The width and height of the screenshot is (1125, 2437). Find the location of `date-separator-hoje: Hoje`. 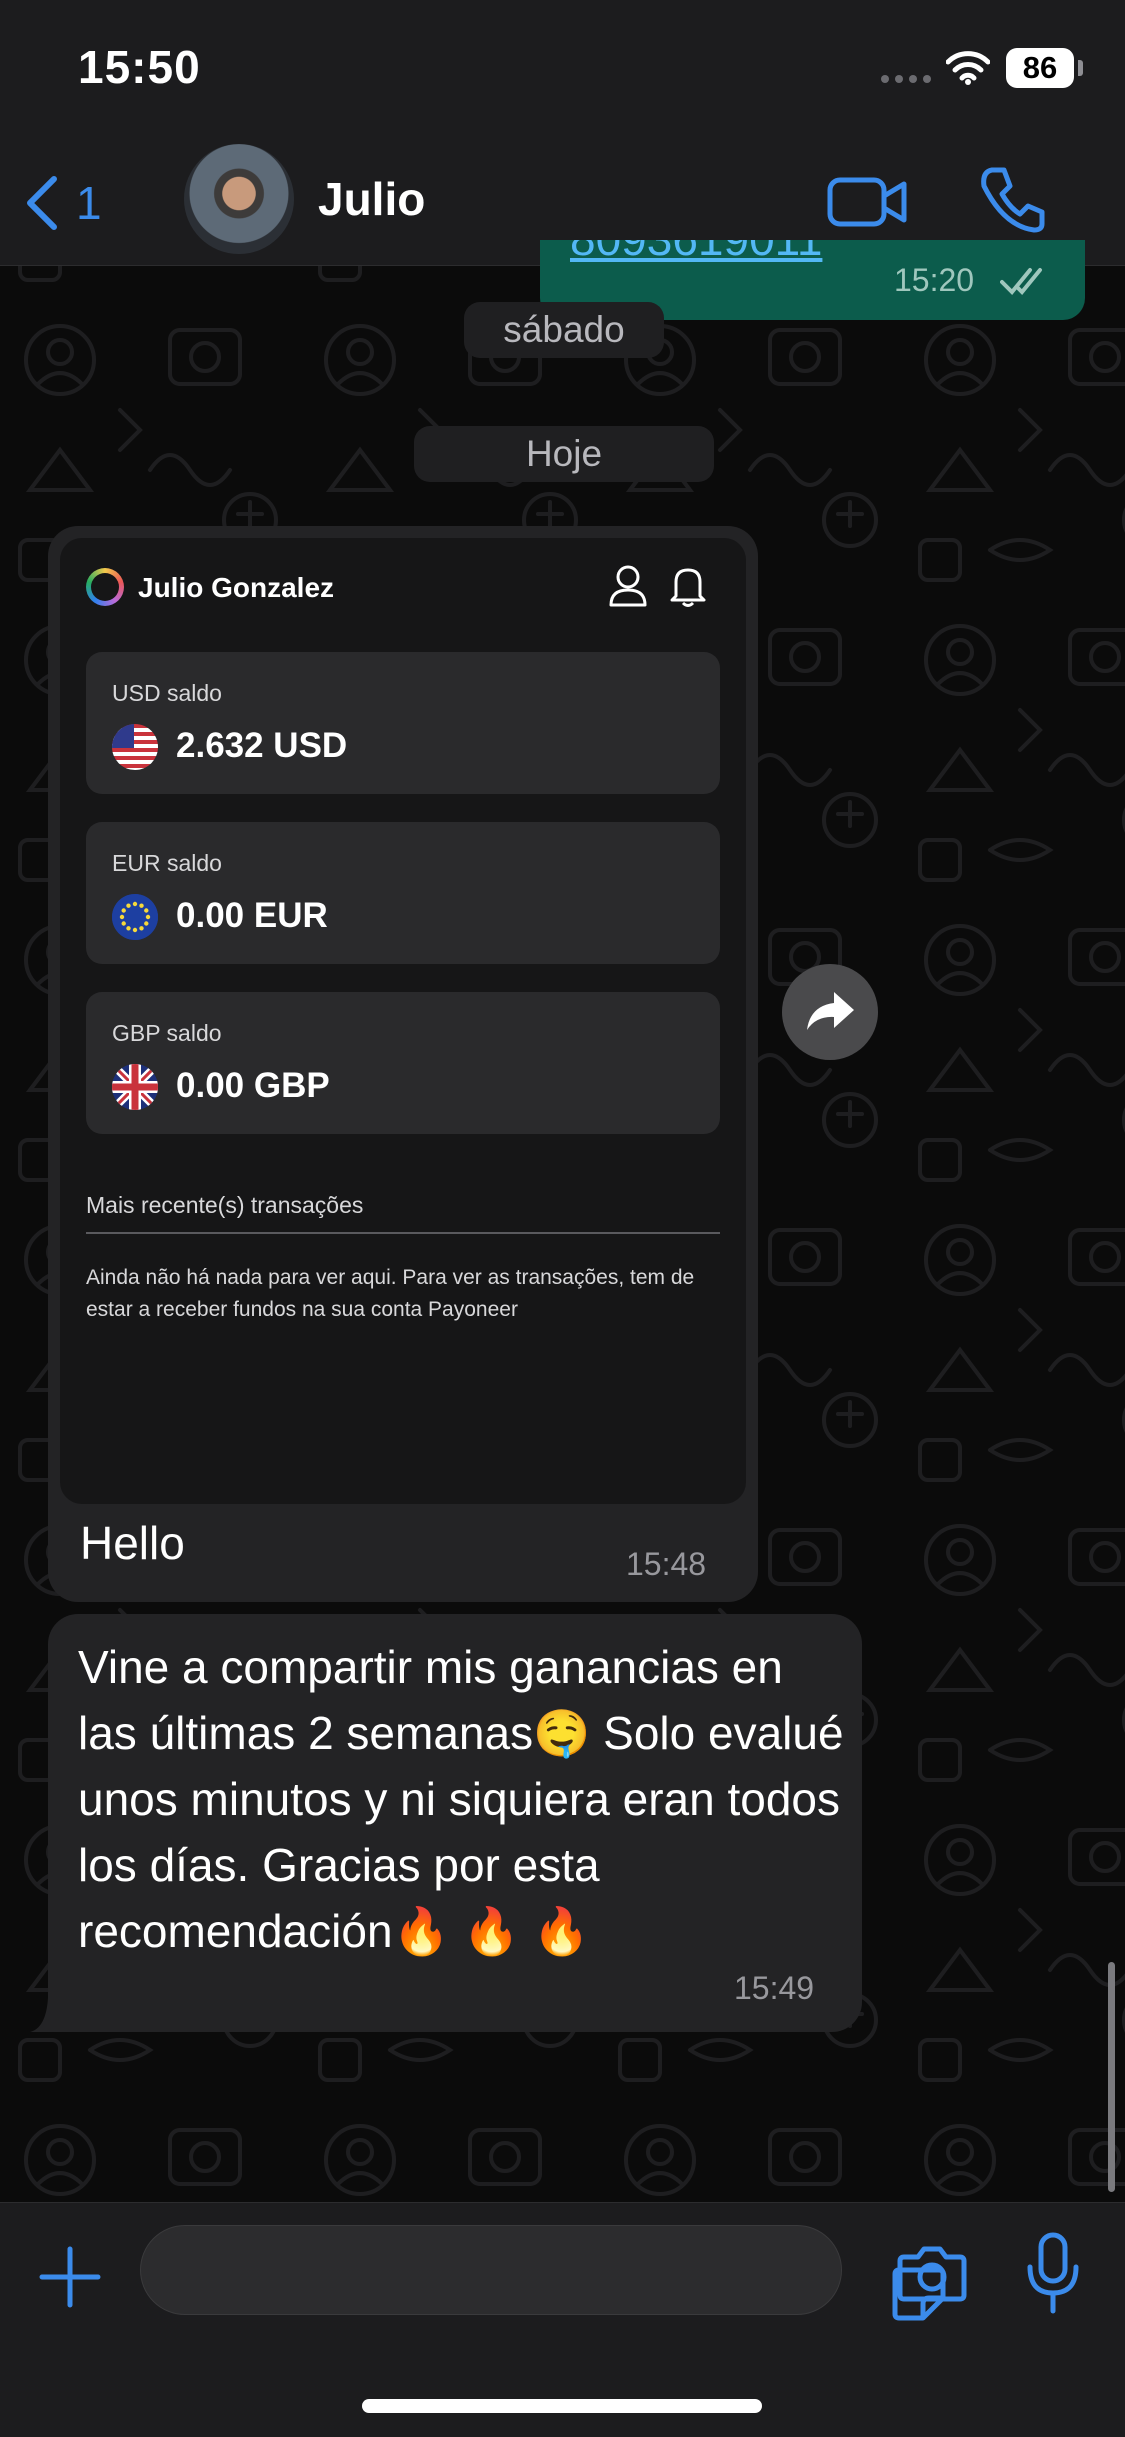

date-separator-hoje: Hoje is located at coordinates (564, 454).